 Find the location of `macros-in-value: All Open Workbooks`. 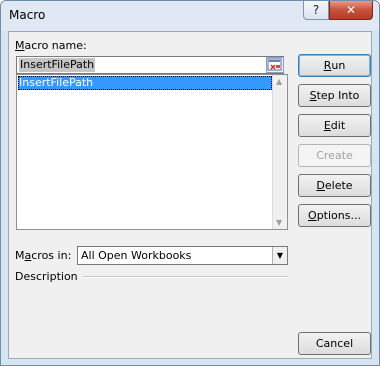

macros-in-value: All Open Workbooks is located at coordinates (136, 255).